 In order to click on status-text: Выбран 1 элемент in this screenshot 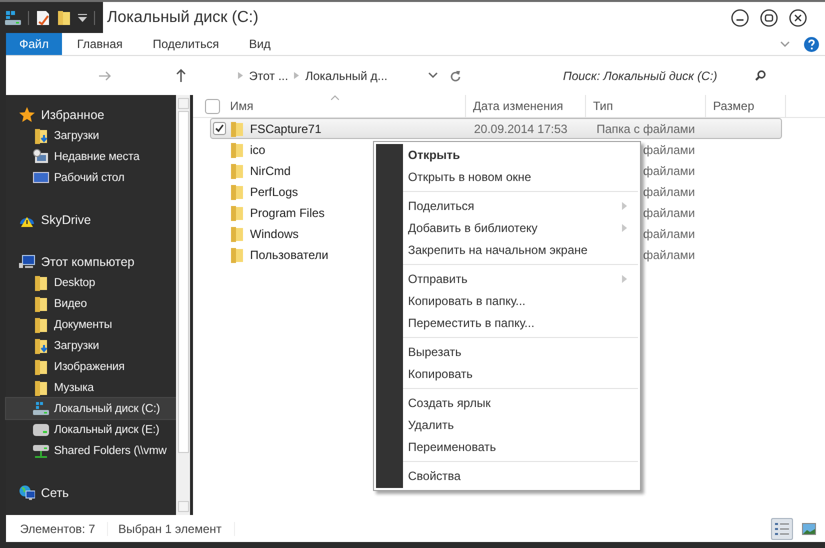, I will do `click(176, 529)`.